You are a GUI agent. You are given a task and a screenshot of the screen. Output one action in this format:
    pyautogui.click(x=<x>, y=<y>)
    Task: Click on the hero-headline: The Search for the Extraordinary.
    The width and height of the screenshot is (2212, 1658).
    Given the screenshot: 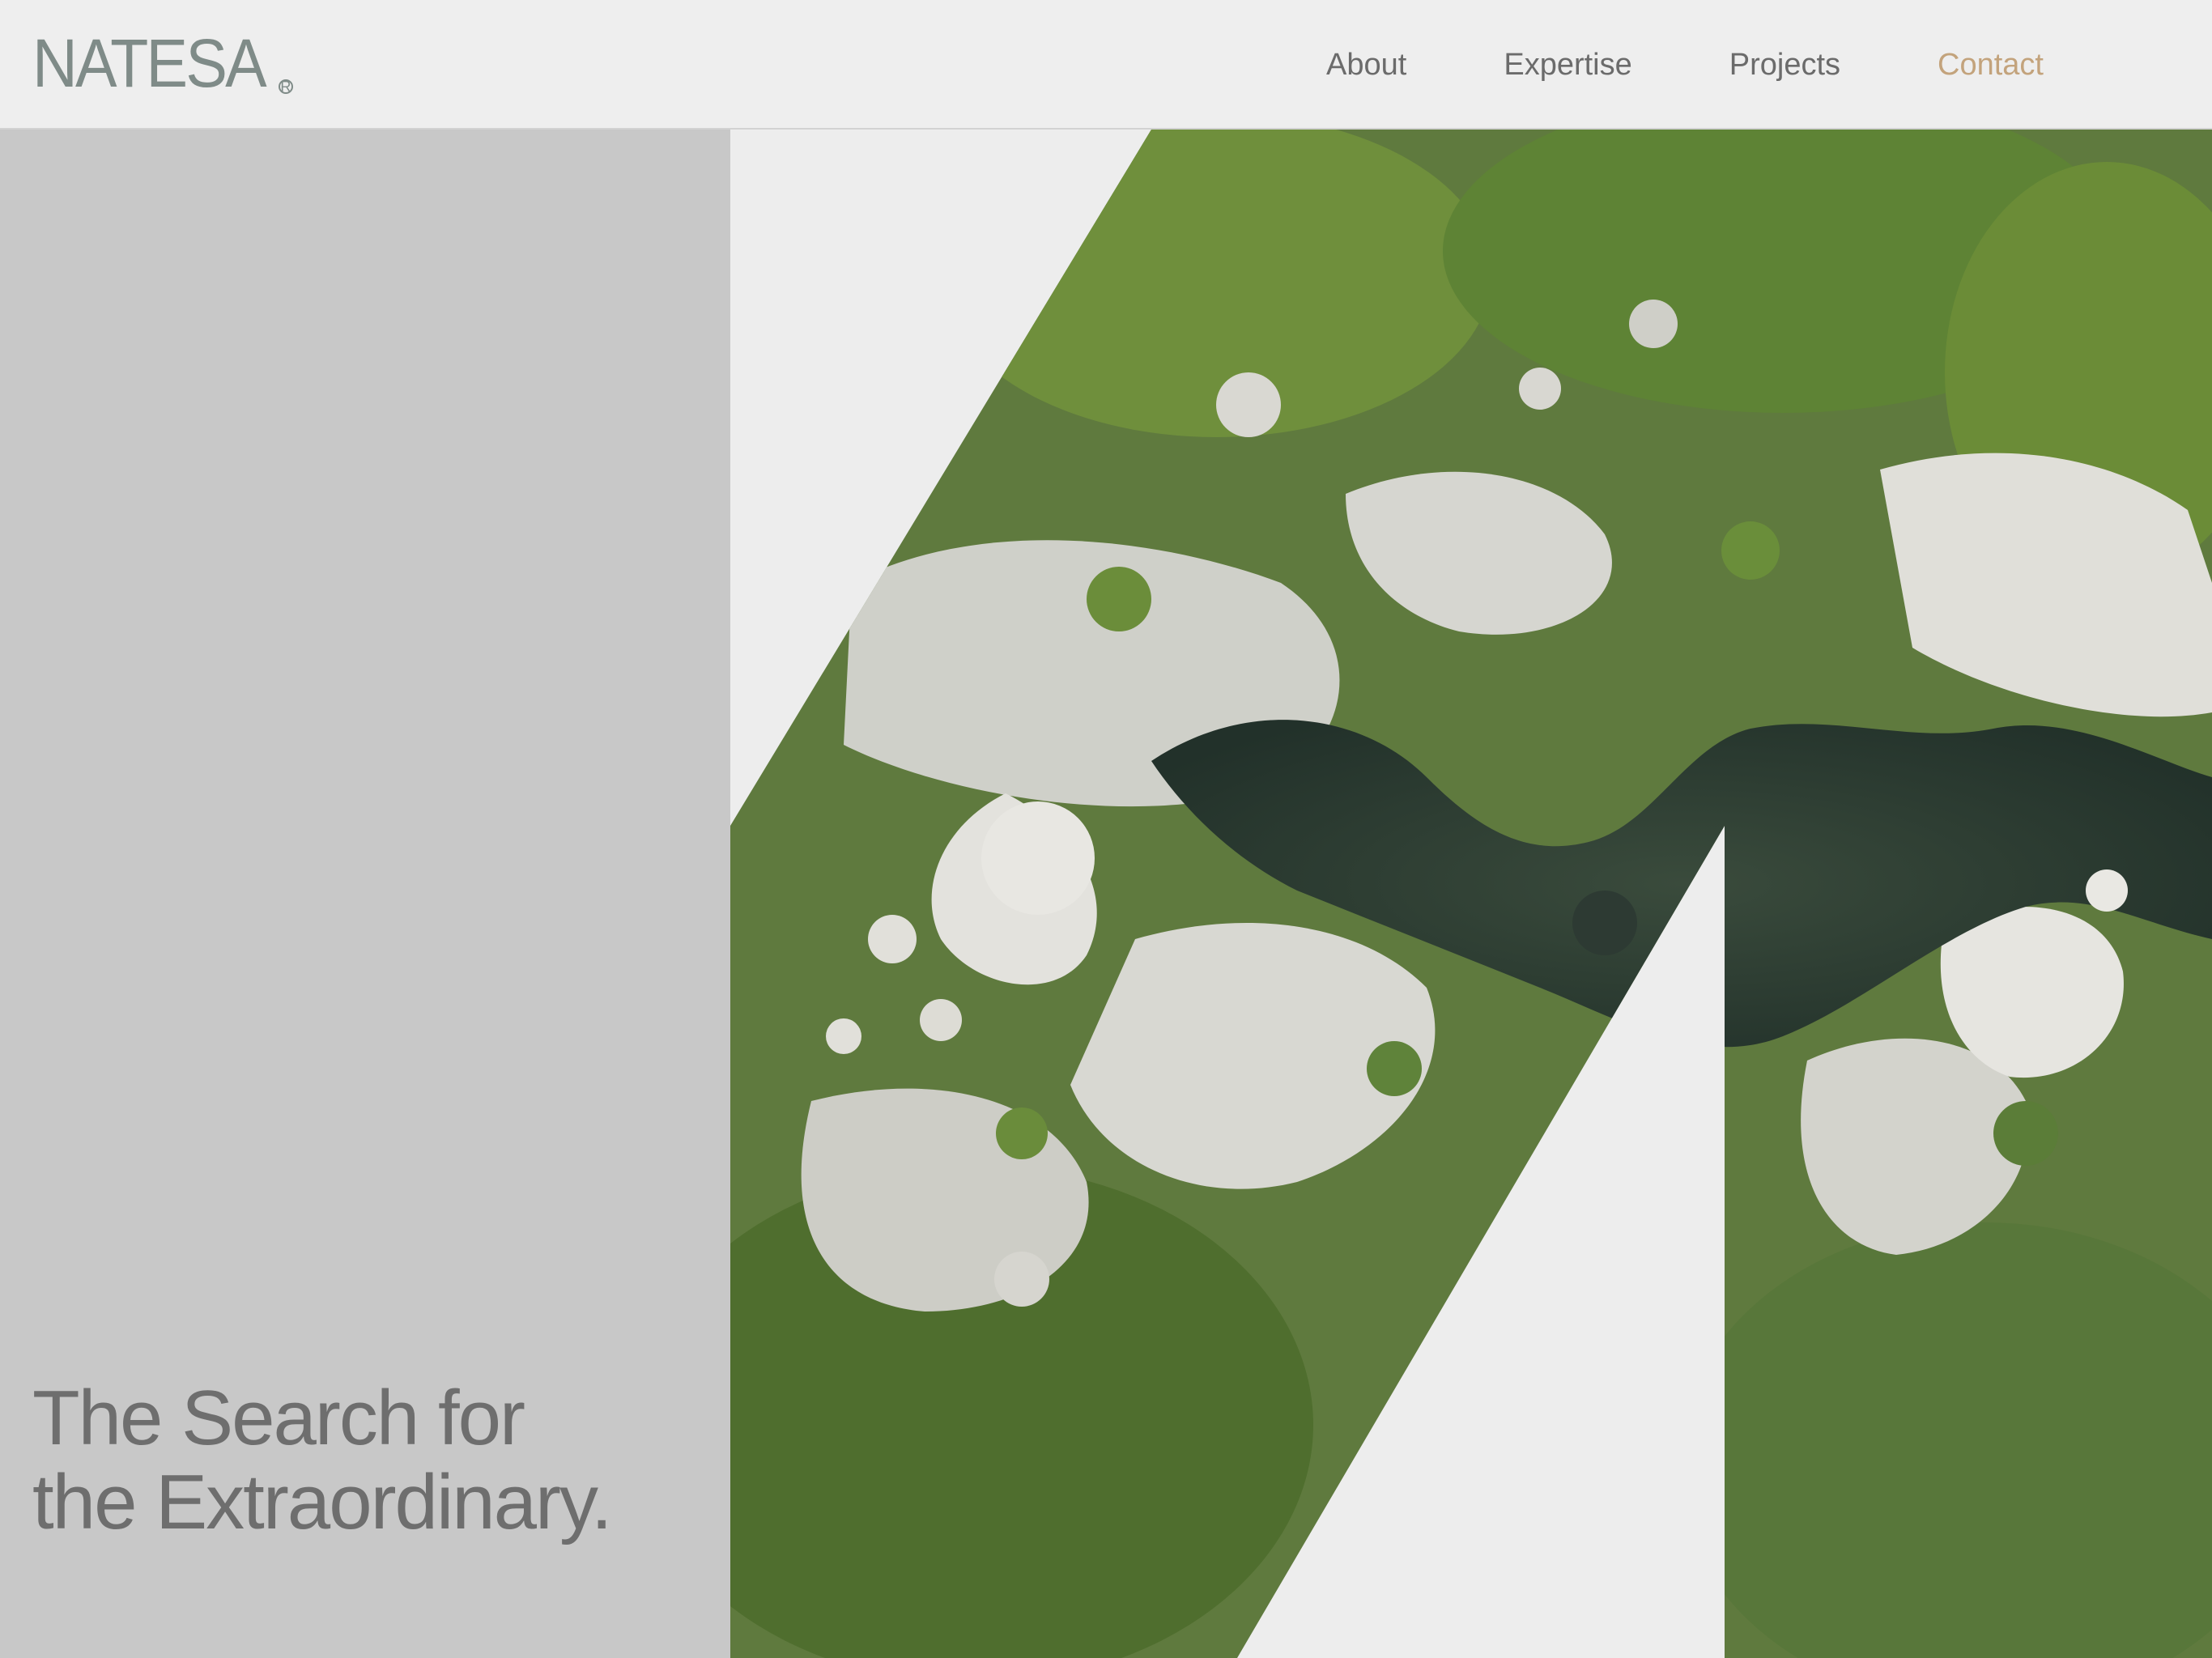 What is the action you would take?
    pyautogui.click(x=322, y=1460)
    